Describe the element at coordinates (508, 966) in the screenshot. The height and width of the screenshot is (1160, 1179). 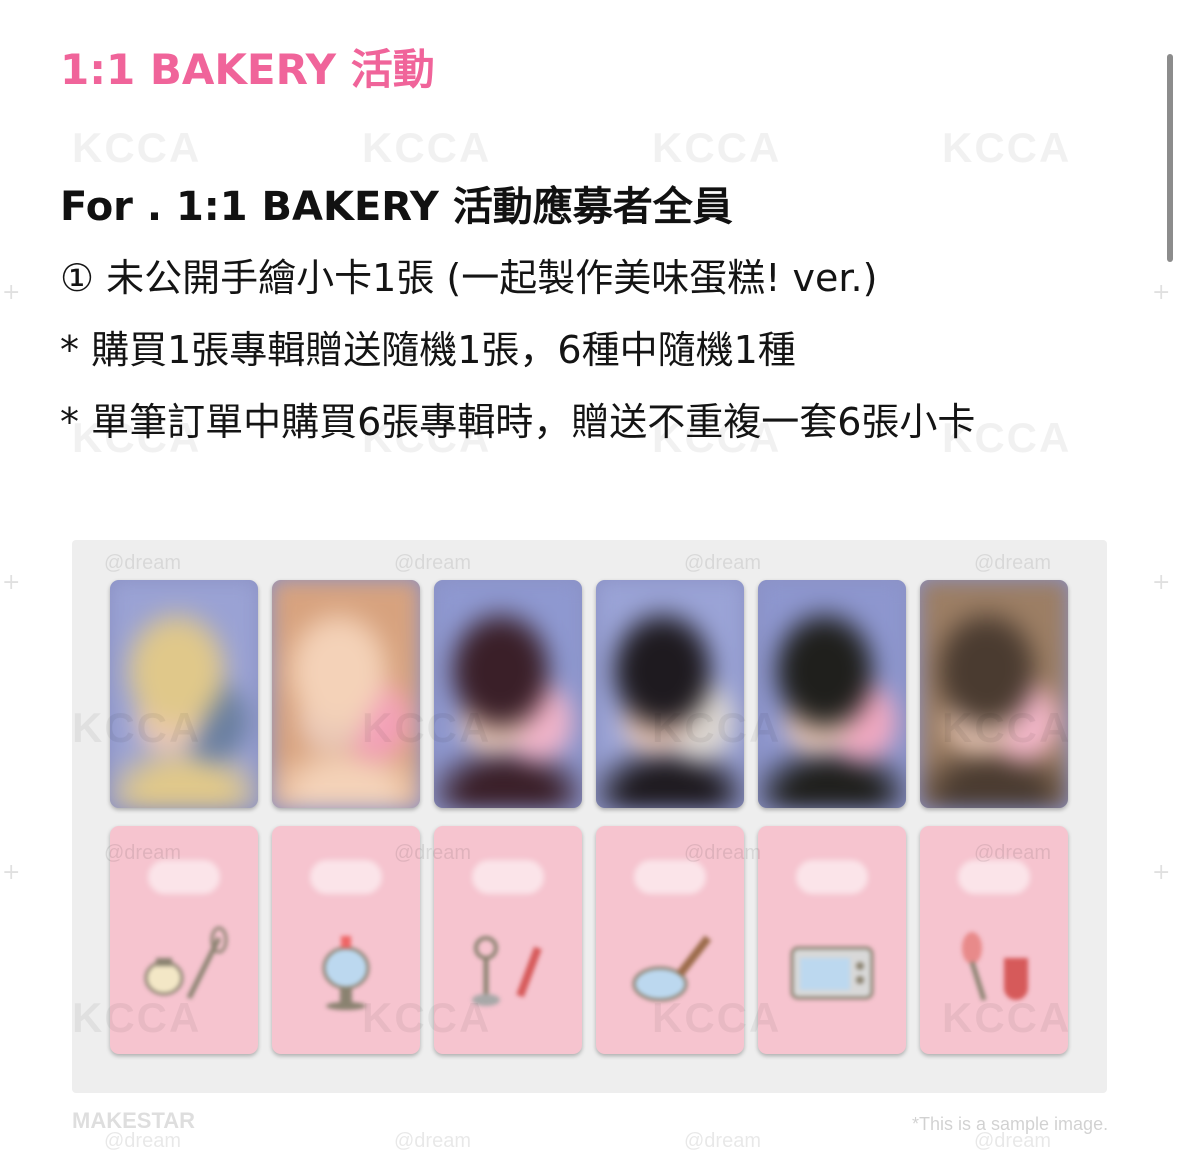
I see `card-back-tools-icon` at that location.